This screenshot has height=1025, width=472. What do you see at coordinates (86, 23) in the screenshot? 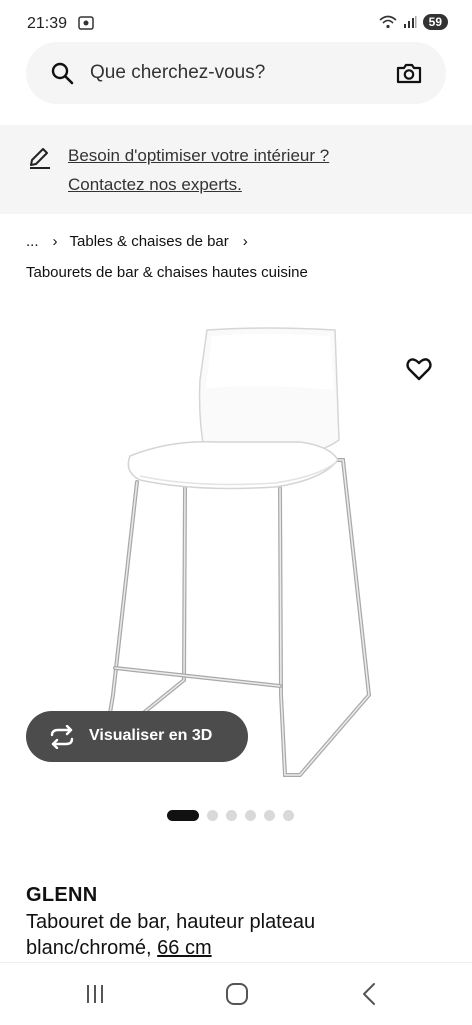
I see `screen-record-icon` at bounding box center [86, 23].